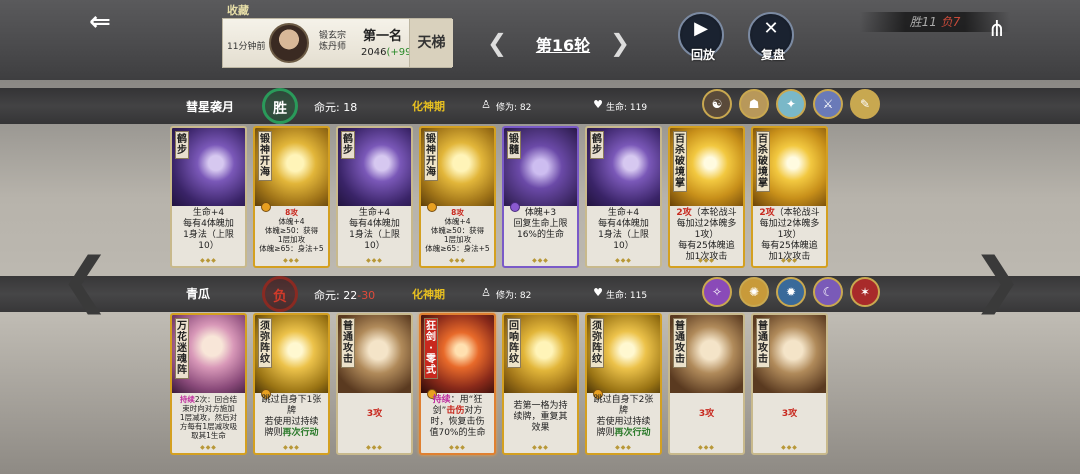  Describe the element at coordinates (182, 348) in the screenshot. I see `card-title: 万花迷魂阵` at that location.